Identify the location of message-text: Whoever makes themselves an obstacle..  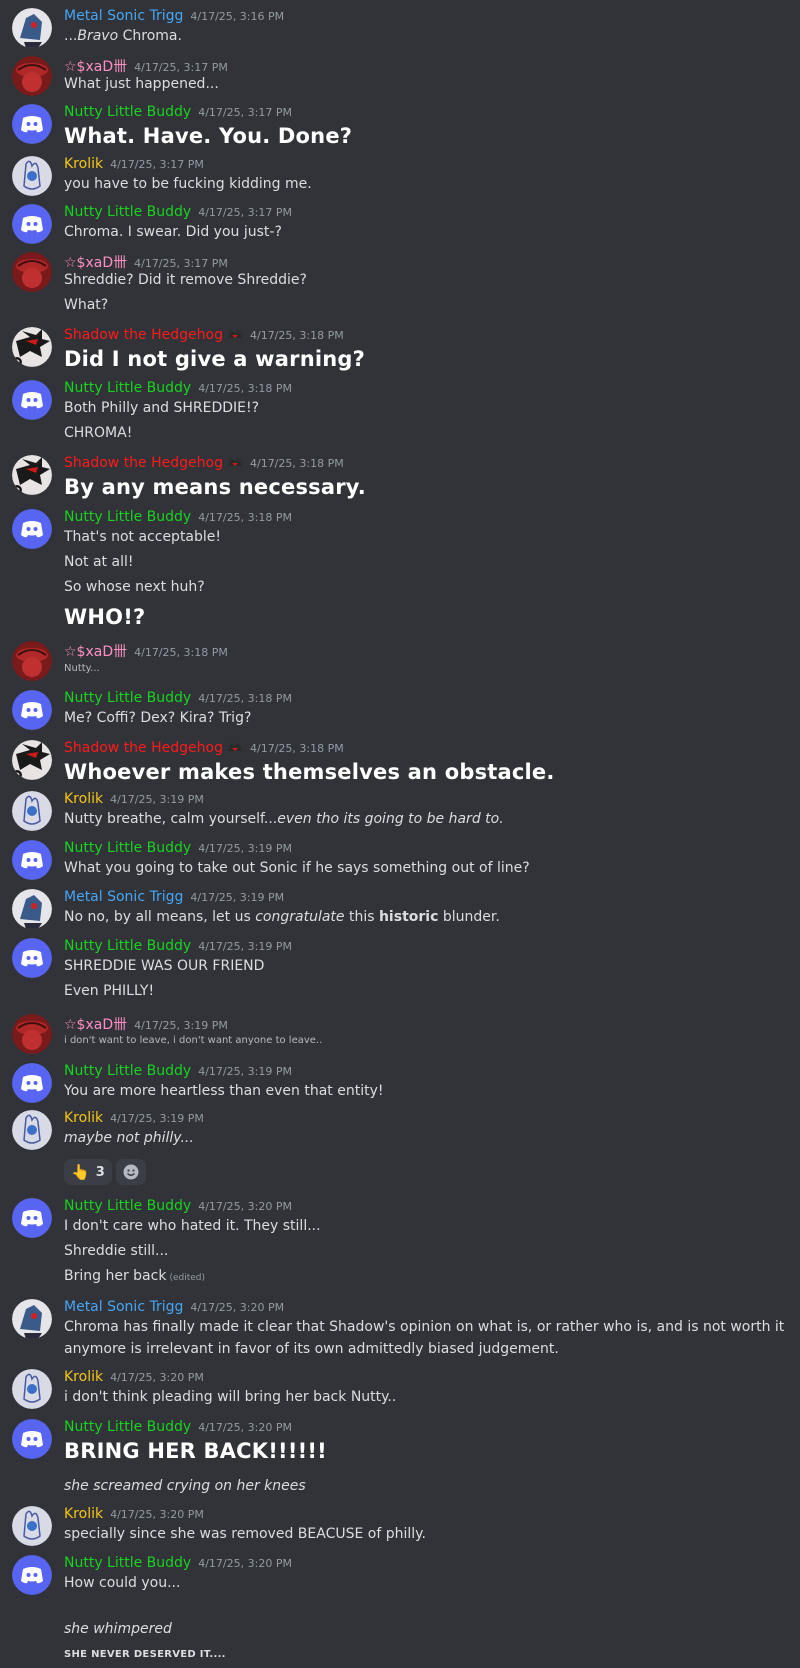
(309, 772).